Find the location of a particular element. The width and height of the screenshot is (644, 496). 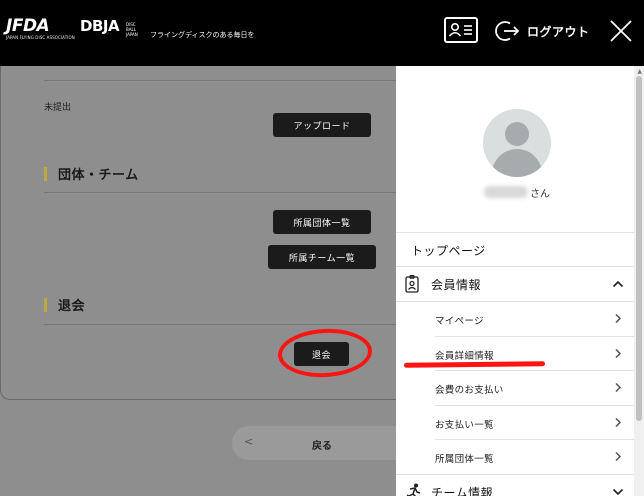

submenu-item-payment-list: お支払い一覧 is located at coordinates (534, 423).